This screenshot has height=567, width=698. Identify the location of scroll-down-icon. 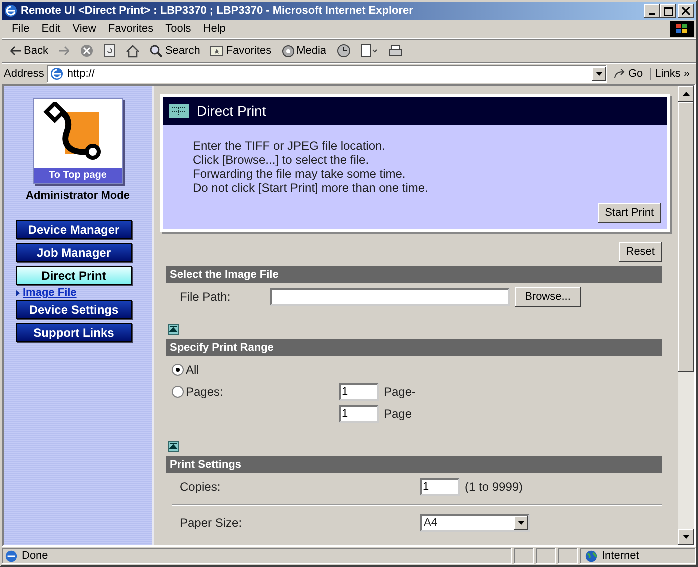
(686, 537).